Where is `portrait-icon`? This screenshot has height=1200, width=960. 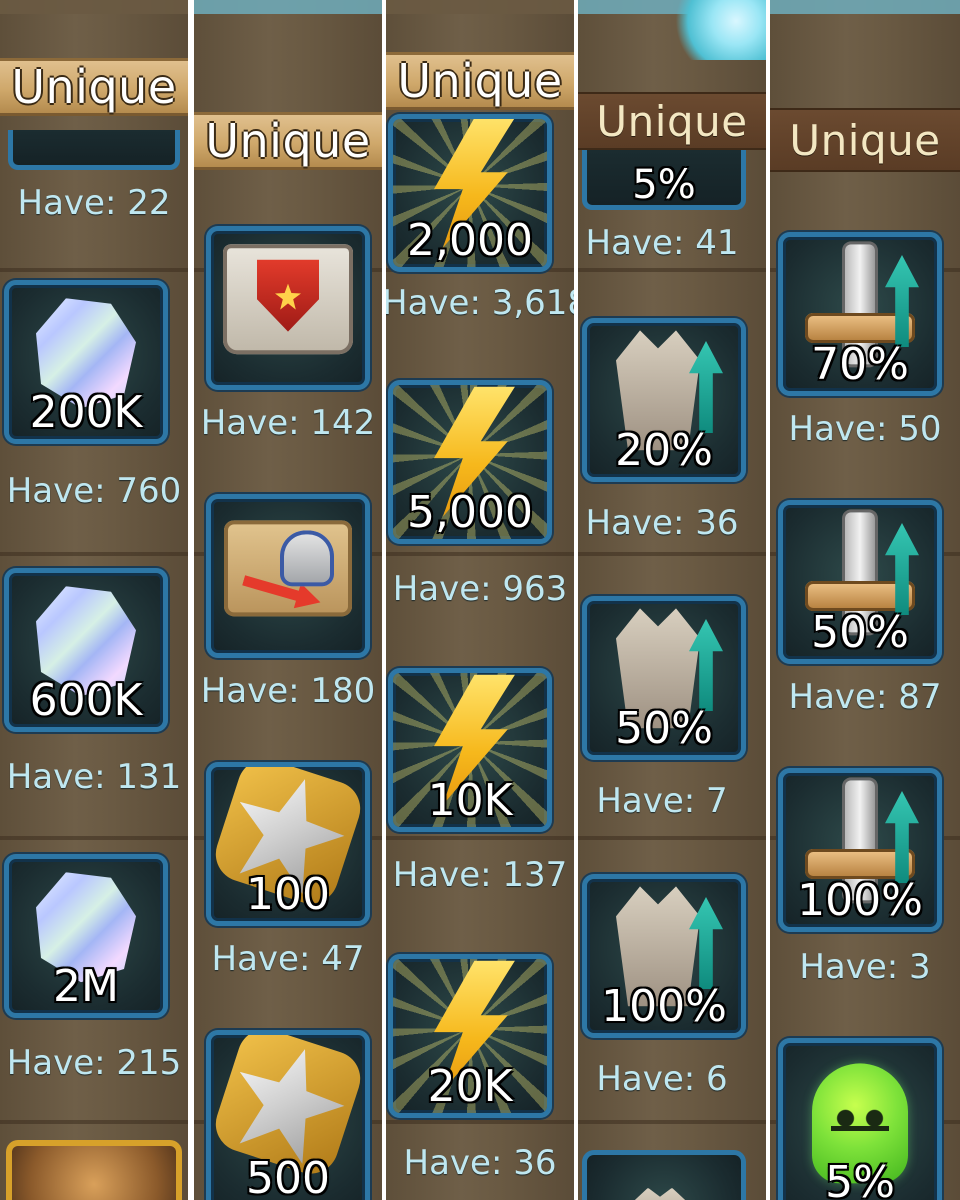
portrait-icon is located at coordinates (94, 1170).